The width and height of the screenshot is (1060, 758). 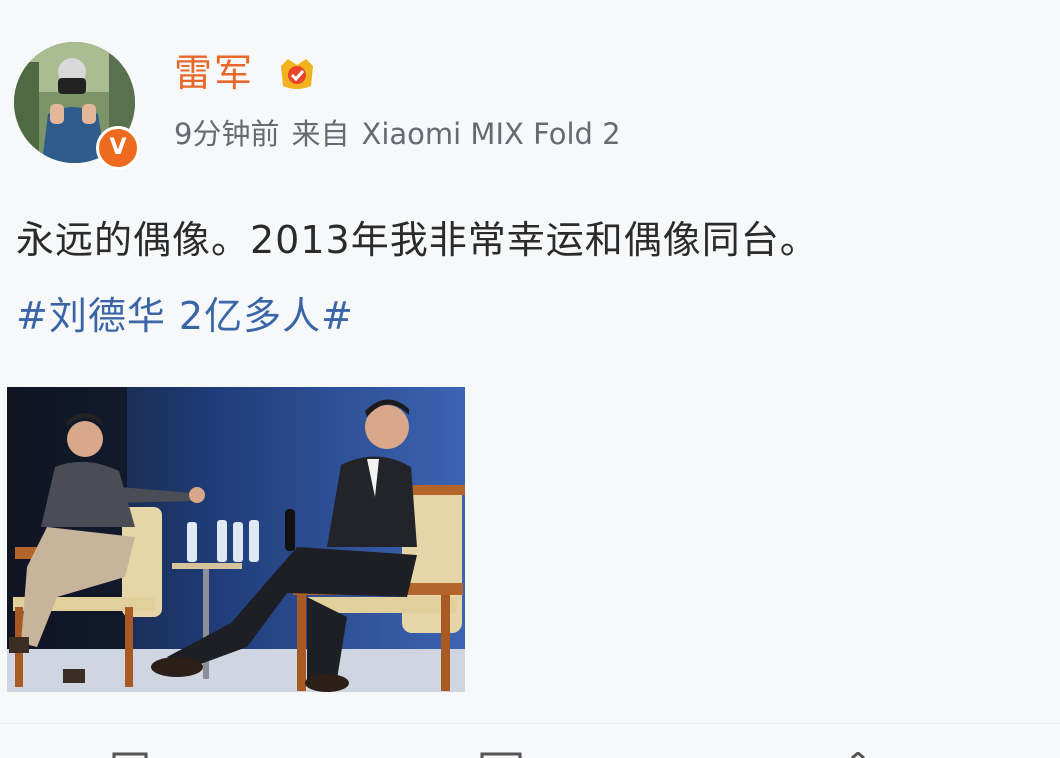 What do you see at coordinates (297, 74) in the screenshot?
I see `vip-crown-badge-icon` at bounding box center [297, 74].